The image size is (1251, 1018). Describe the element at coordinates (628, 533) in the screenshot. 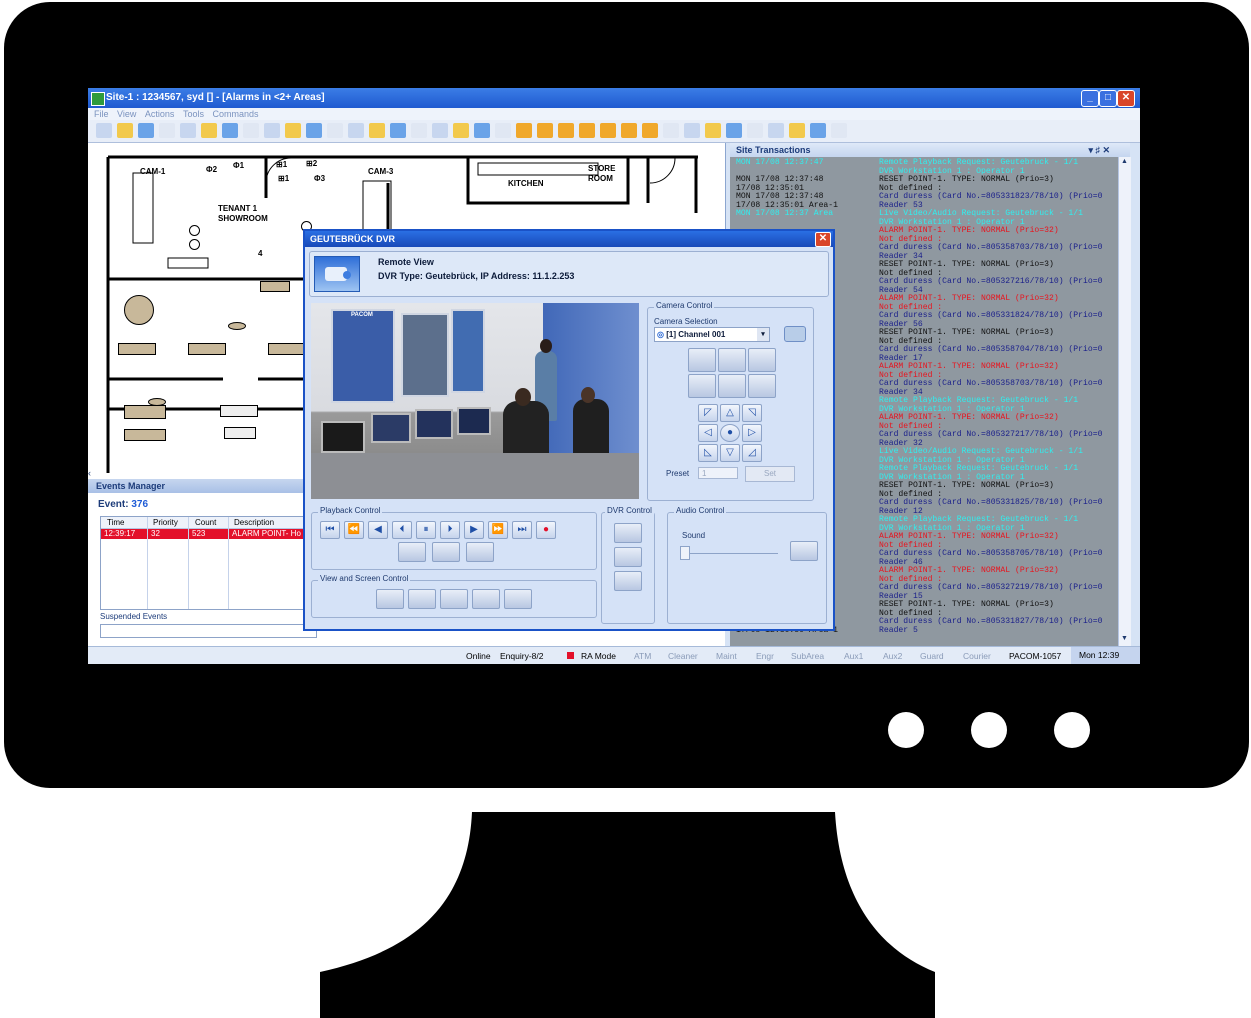

I see `dvr-list-button` at that location.